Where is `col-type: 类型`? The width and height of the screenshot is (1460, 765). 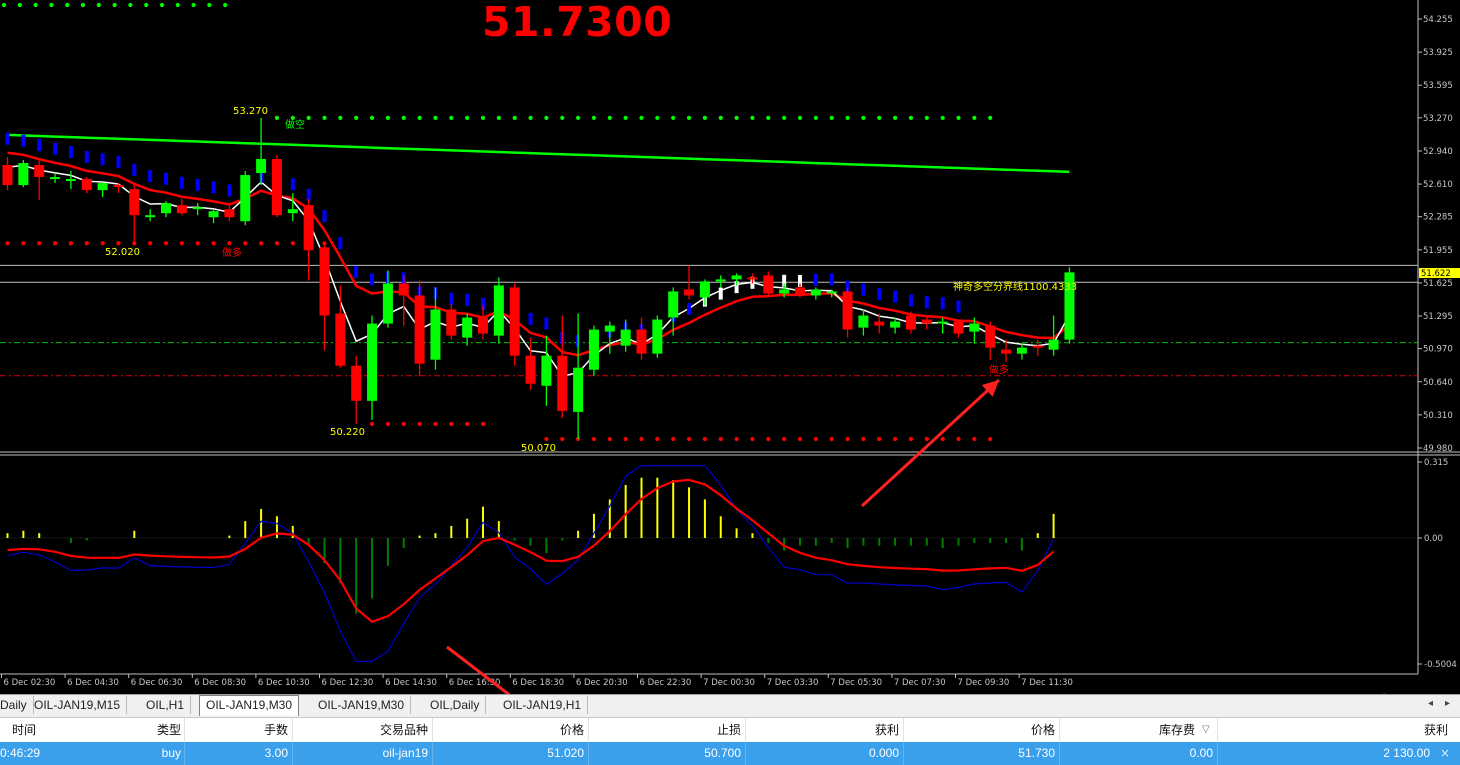 col-type: 类型 is located at coordinates (92, 730).